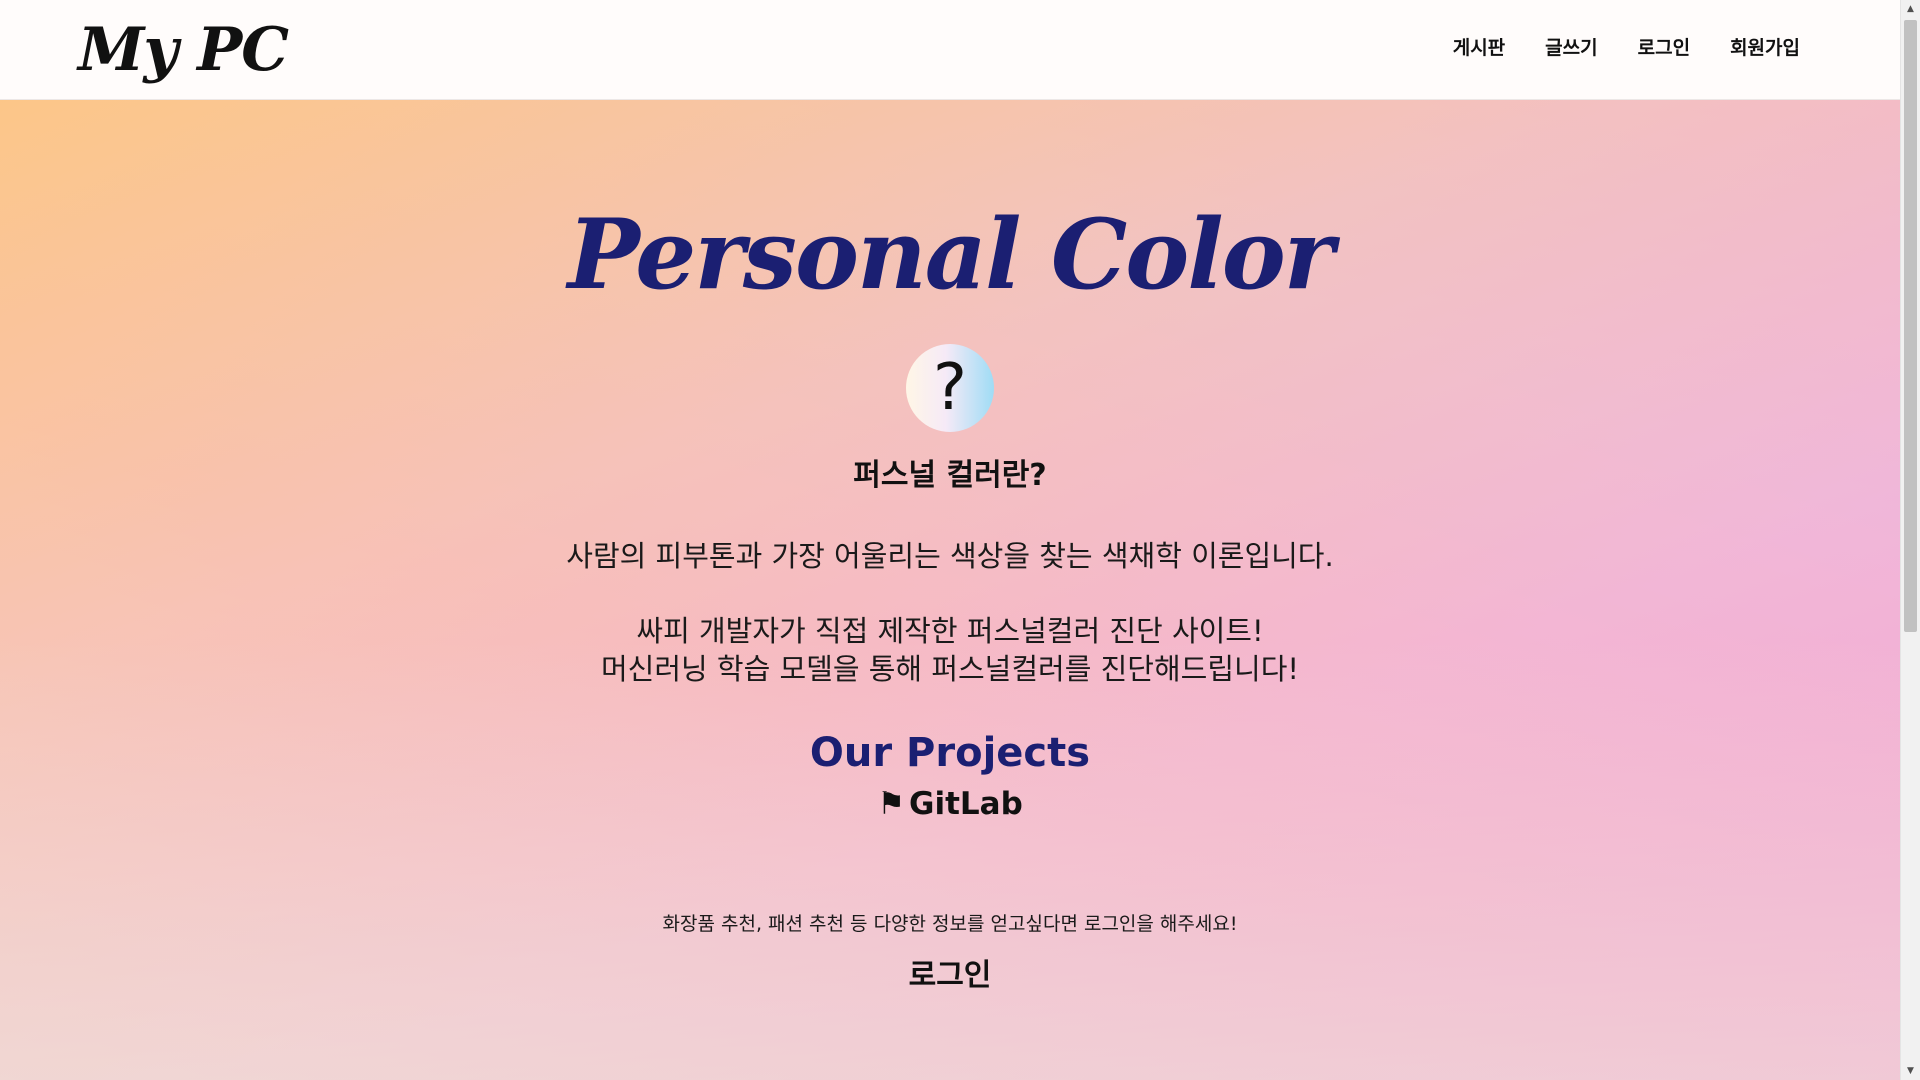 The height and width of the screenshot is (1080, 1920). Describe the element at coordinates (950, 753) in the screenshot. I see `our-projects-heading: Our Projects` at that location.